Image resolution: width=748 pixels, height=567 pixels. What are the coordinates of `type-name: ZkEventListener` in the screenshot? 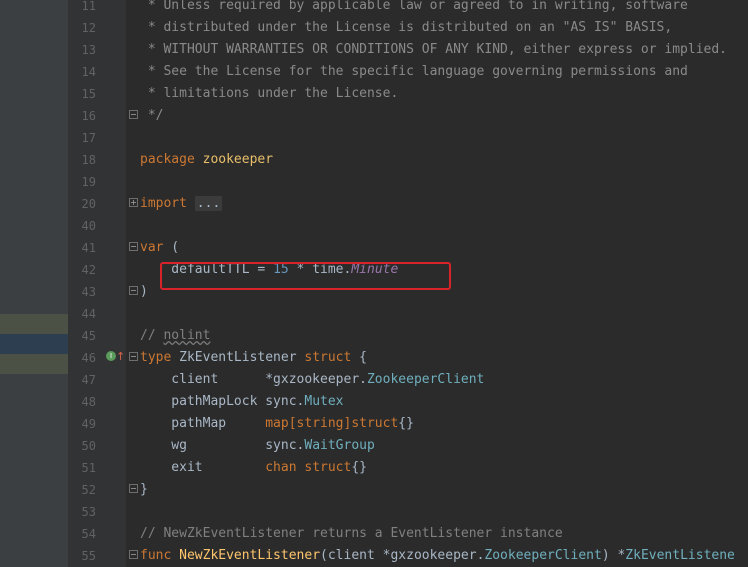 It's located at (238, 357).